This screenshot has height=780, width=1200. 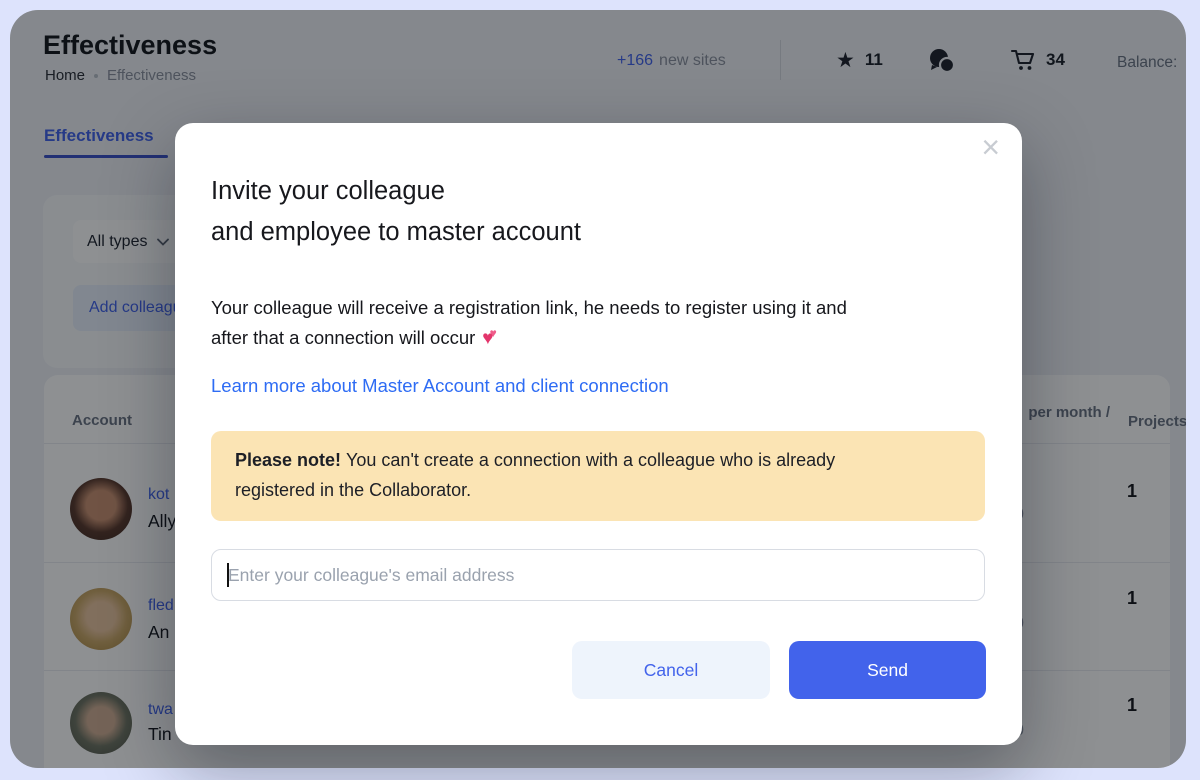 I want to click on note-bold-lead: Please note!, so click(x=288, y=460).